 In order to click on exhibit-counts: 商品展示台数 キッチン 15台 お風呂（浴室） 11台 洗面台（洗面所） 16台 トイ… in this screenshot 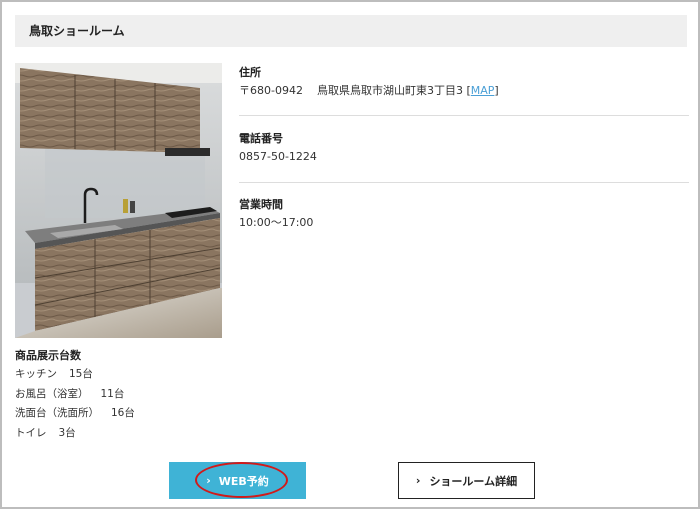, I will do `click(120, 394)`.